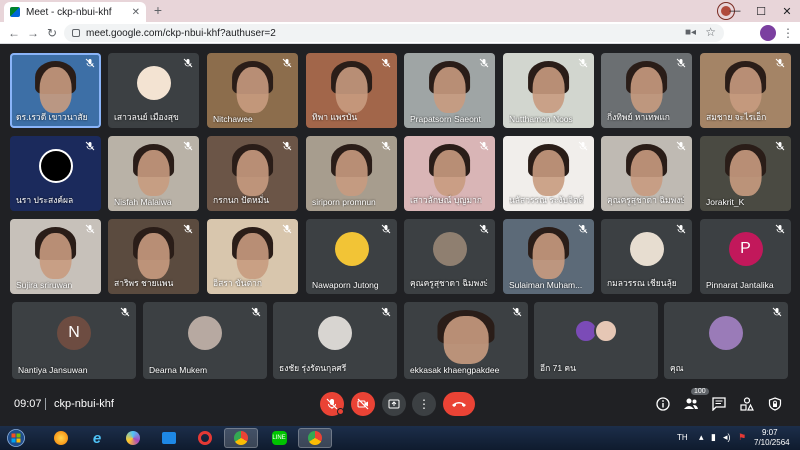  I want to click on browser-tab: Meet - ckp-nbui-khf ✕, so click(75, 12).